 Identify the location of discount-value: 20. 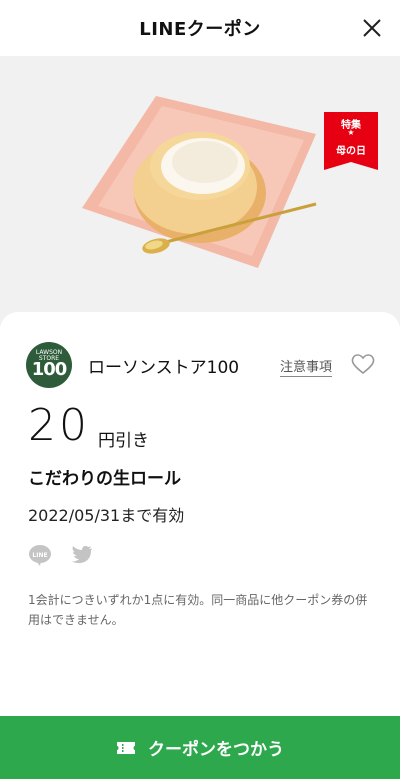
(59, 425).